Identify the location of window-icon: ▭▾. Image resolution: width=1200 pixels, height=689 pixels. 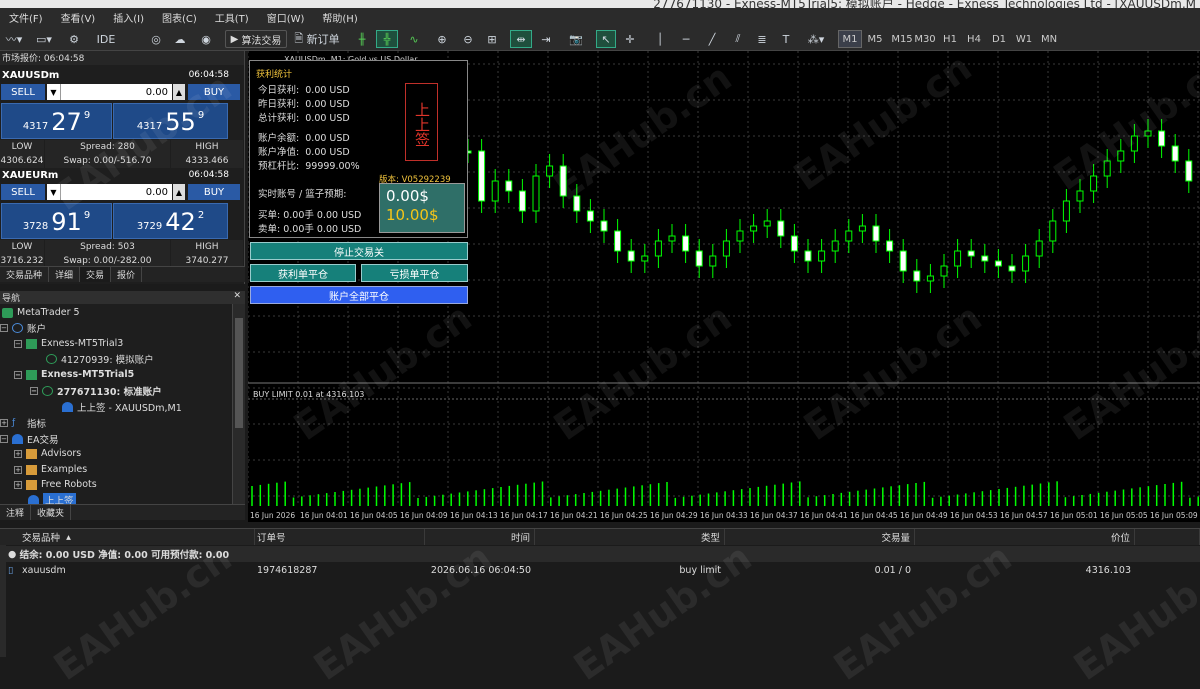
(44, 39).